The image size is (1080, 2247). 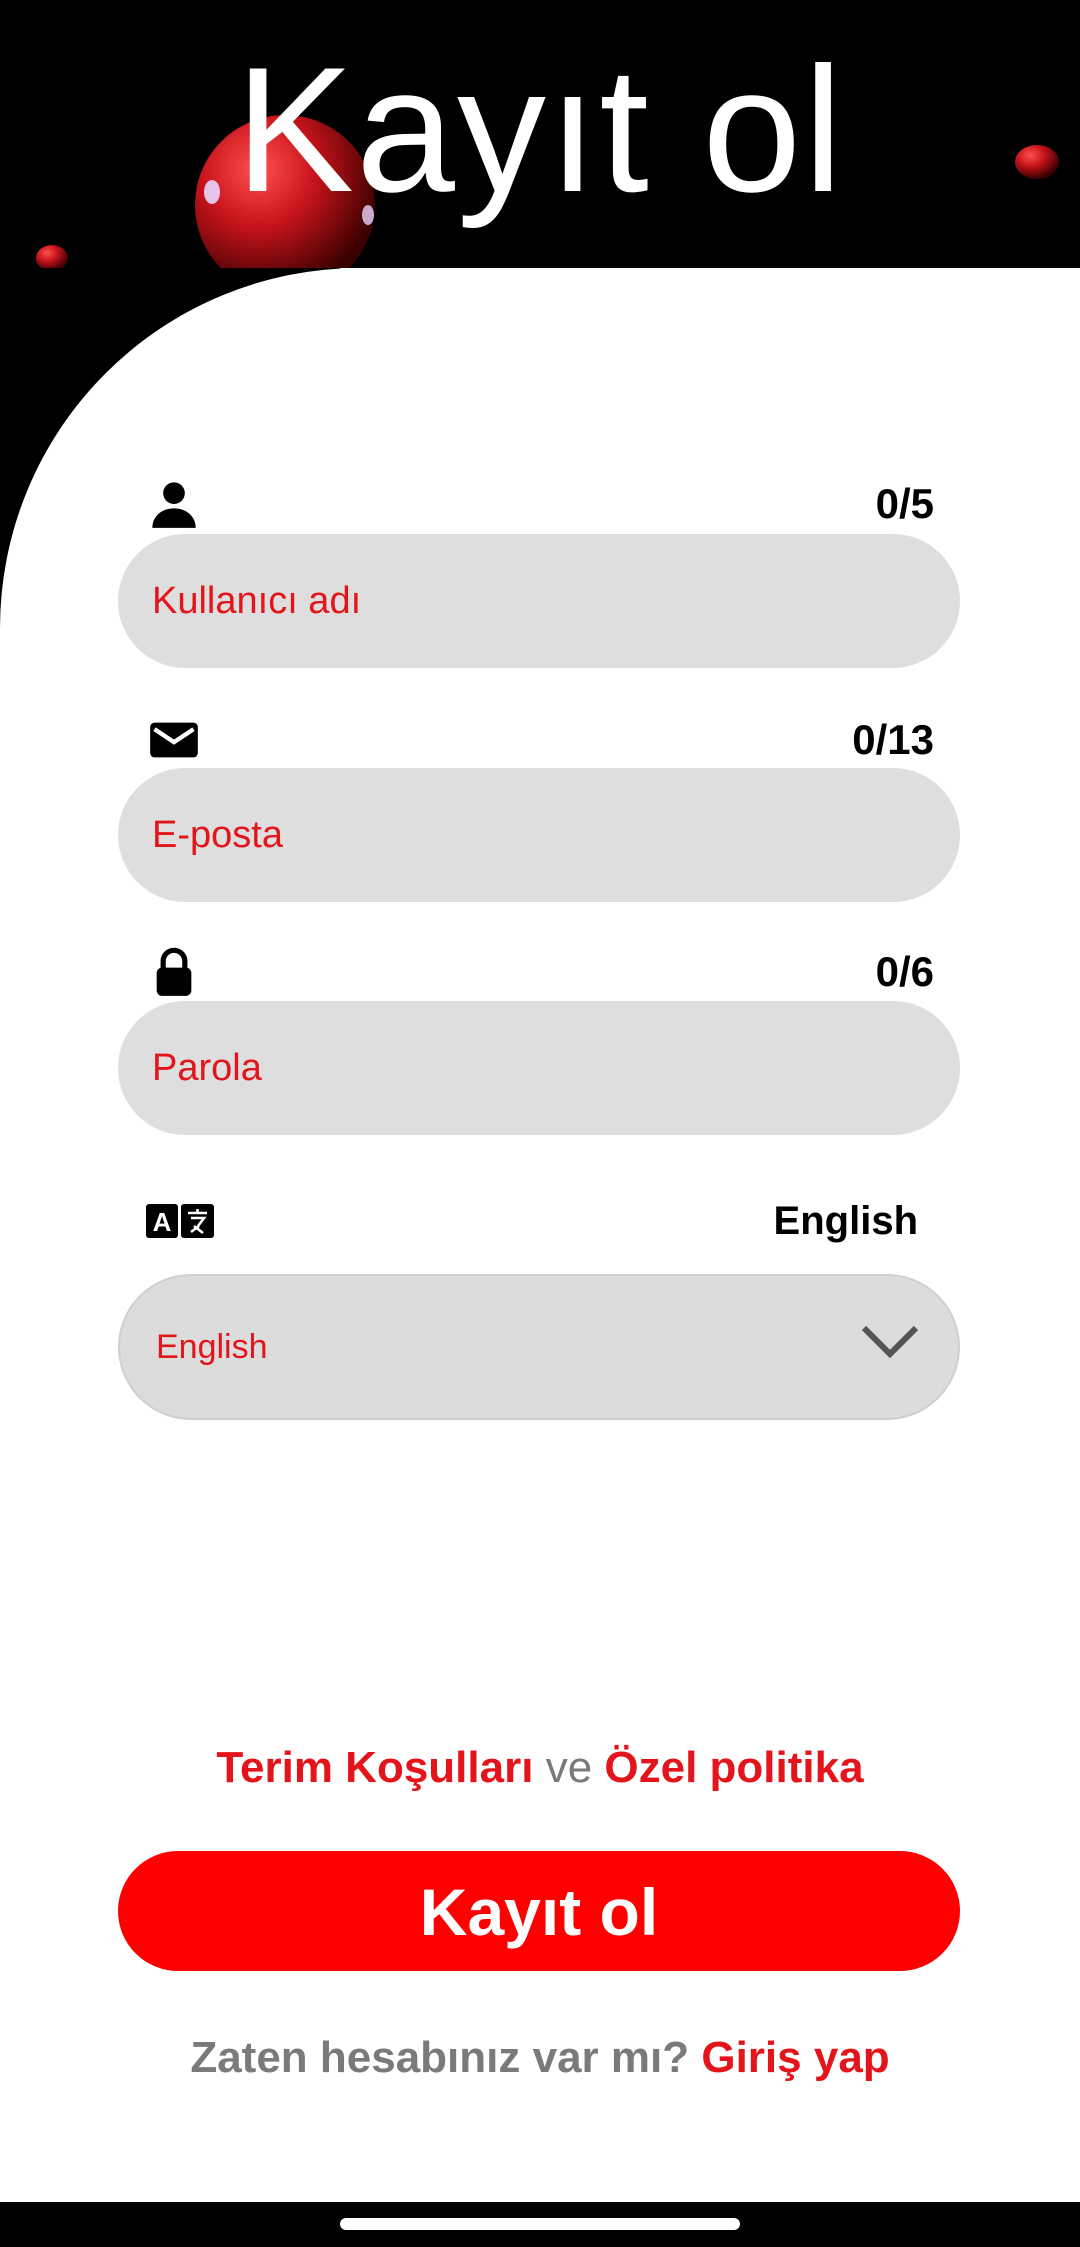 I want to click on username-field, so click(x=539, y=601).